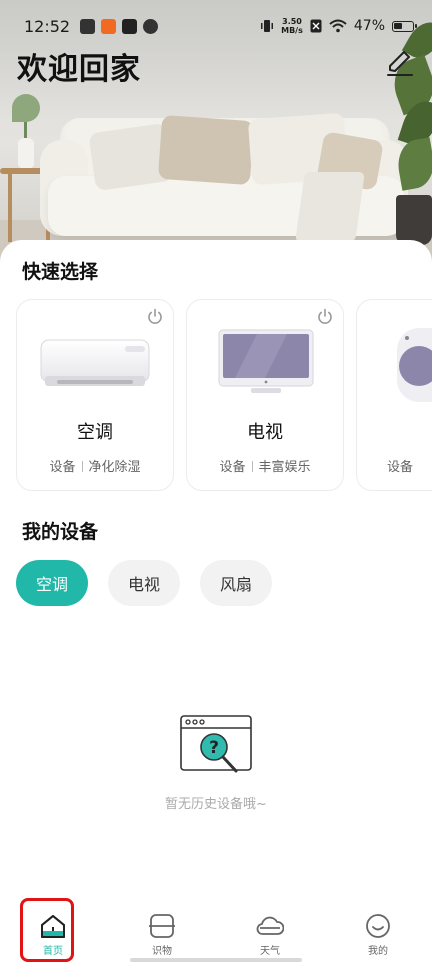  I want to click on empty-state-icon: ?, so click(216, 744).